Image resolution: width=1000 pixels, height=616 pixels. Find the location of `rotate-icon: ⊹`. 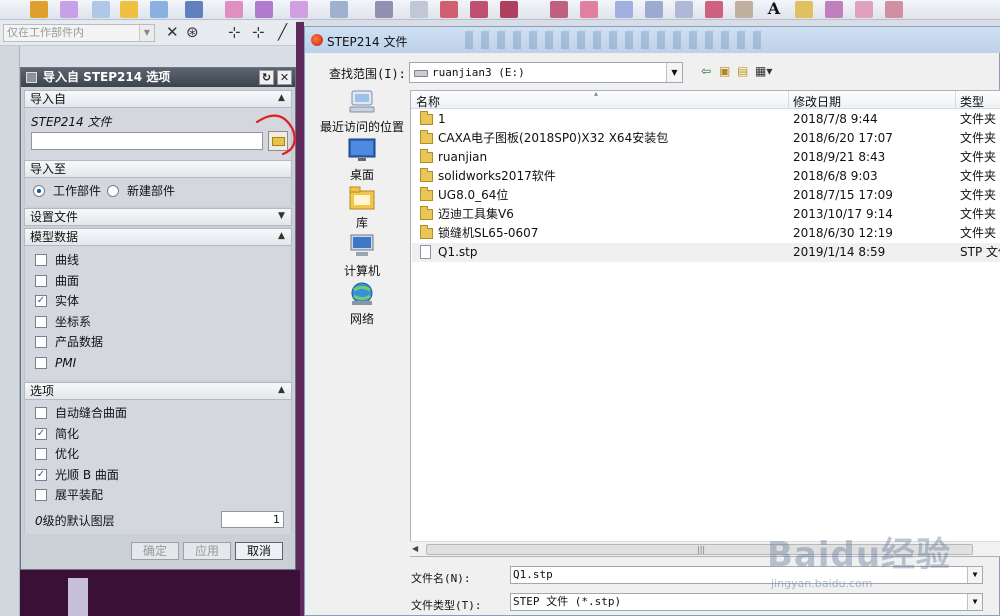

rotate-icon: ⊹ is located at coordinates (258, 32).